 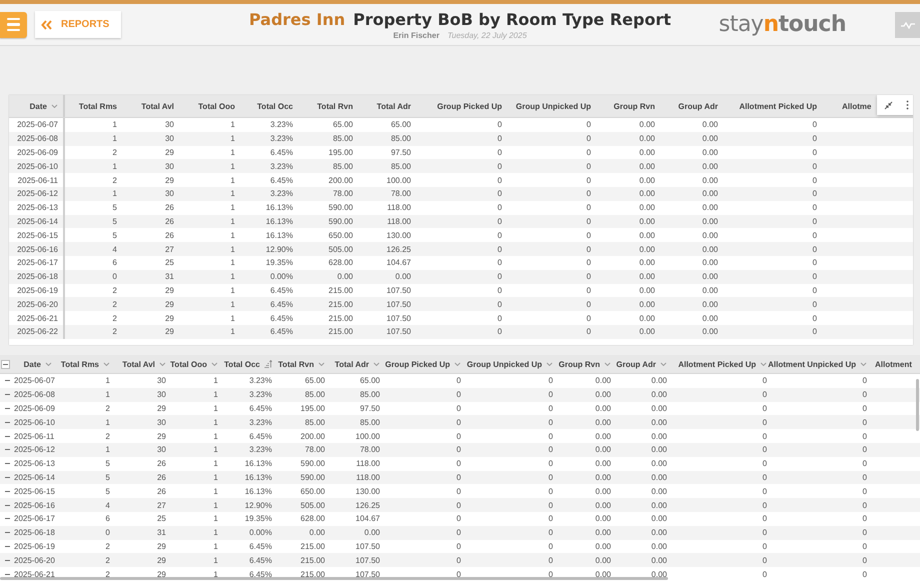 I want to click on table-cell-text: 118.00, so click(x=368, y=477).